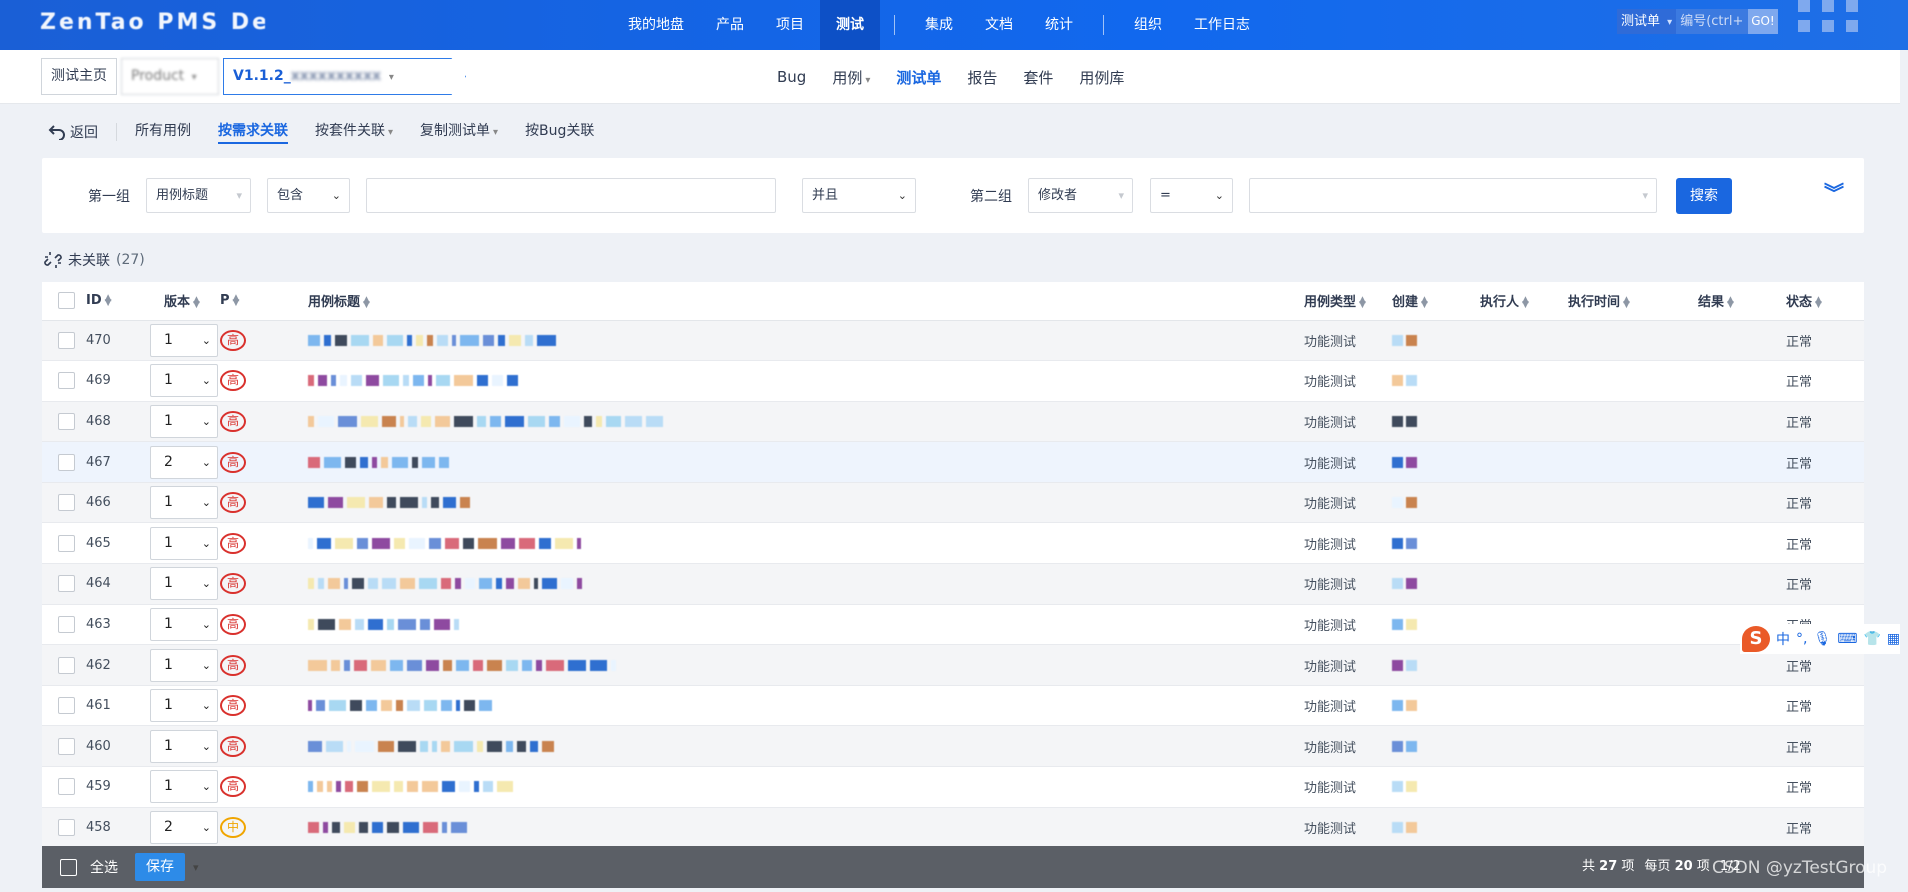 The height and width of the screenshot is (892, 1908). Describe the element at coordinates (1712, 21) in the screenshot. I see `global-search-input` at that location.